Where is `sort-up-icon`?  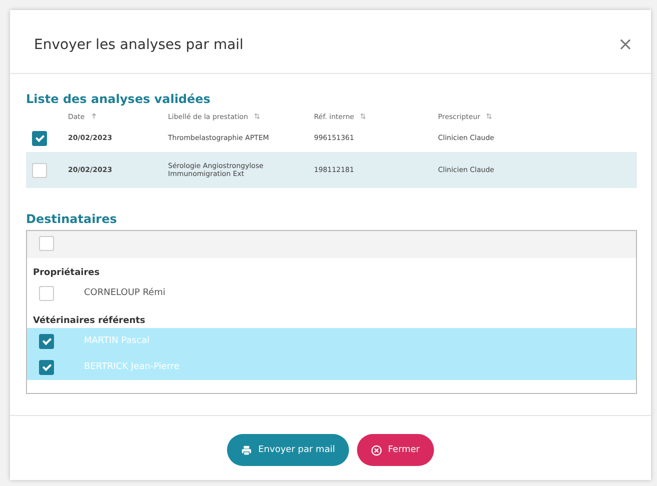
sort-up-icon is located at coordinates (93, 116).